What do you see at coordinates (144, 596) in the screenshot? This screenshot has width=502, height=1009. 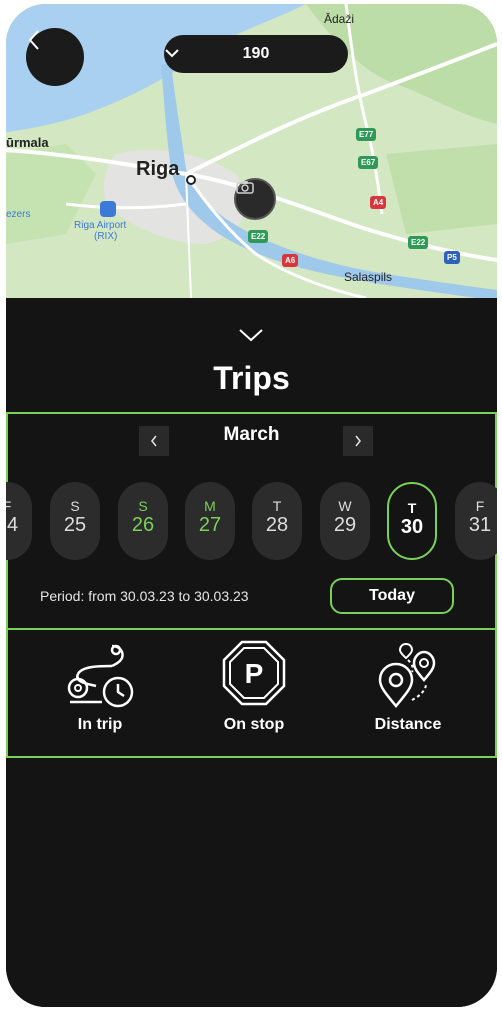 I see `period-text: Period: from 30.03.23 to 30.03.23` at bounding box center [144, 596].